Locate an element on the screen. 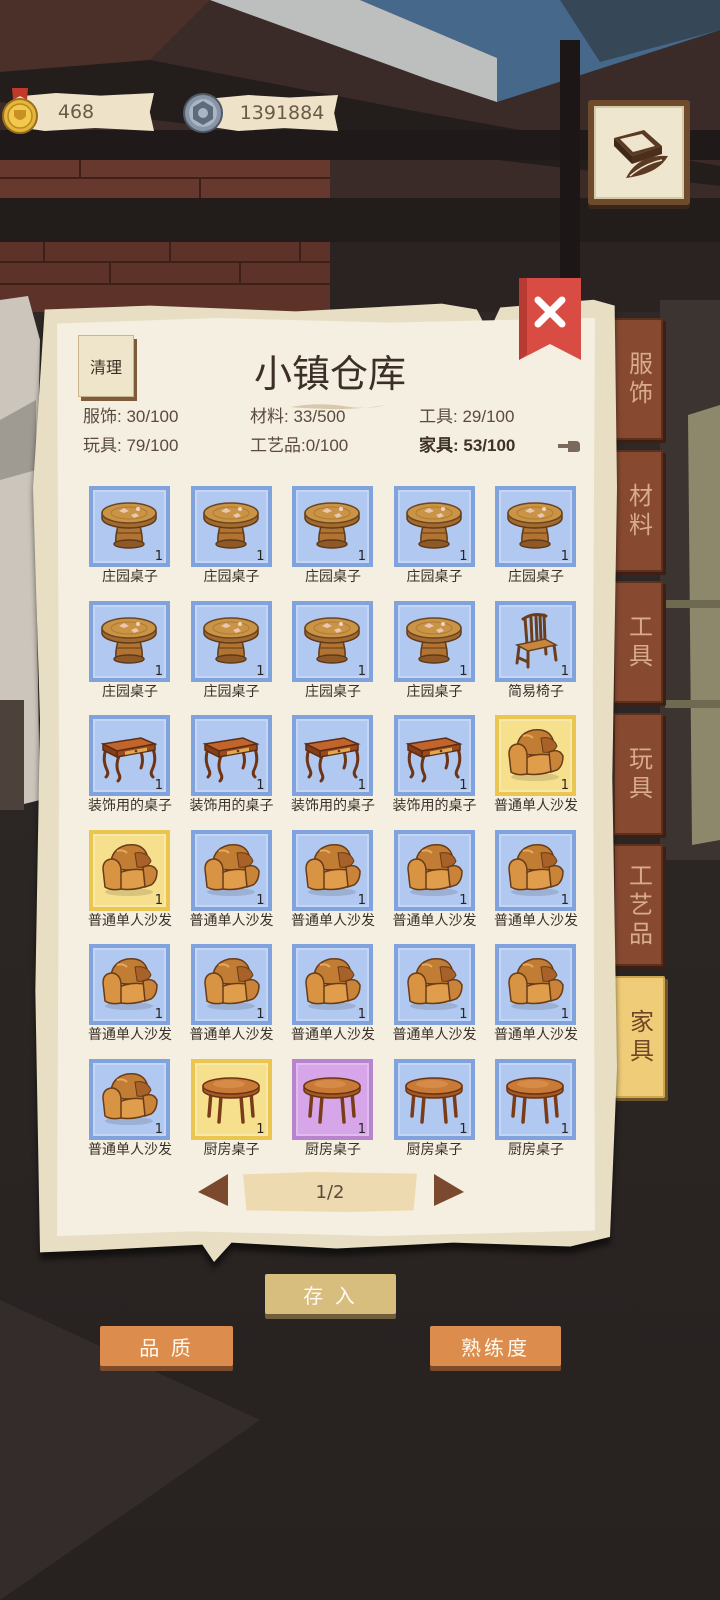 This screenshot has height=1600, width=720. arrow-left-icon is located at coordinates (213, 1190).